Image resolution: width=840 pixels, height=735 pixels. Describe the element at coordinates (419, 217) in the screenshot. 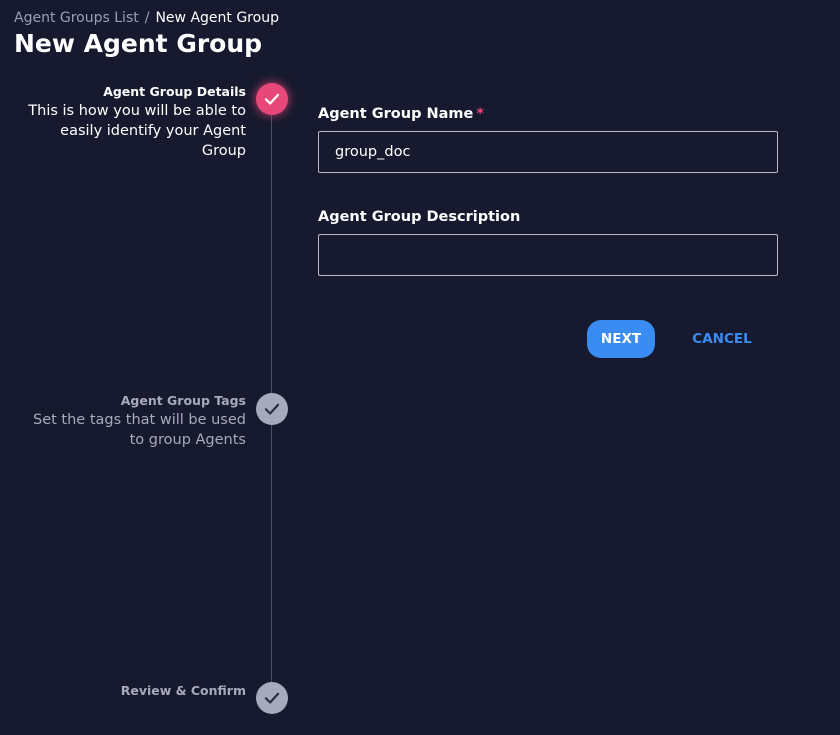

I see `agent-group-description-label: Agent Group Description` at that location.